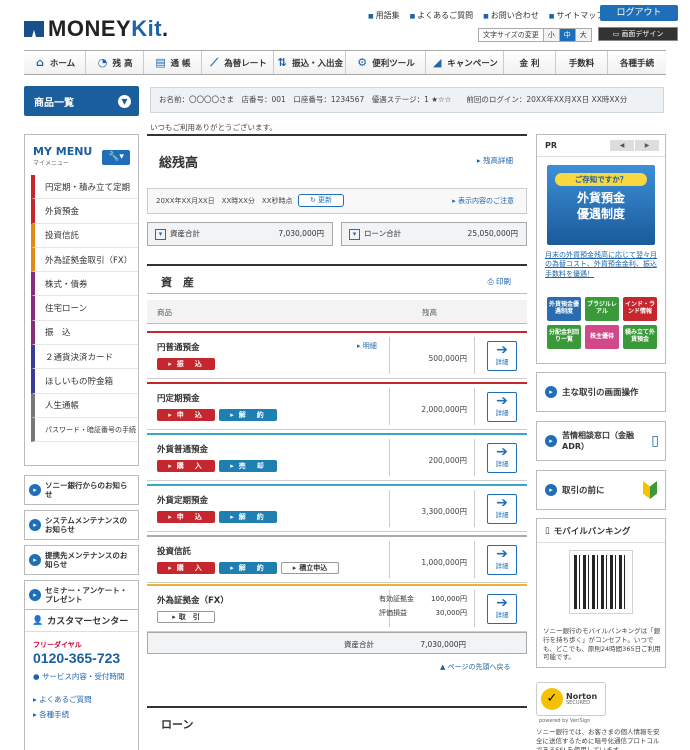 This screenshot has width=690, height=750. What do you see at coordinates (35, 560) in the screenshot?
I see `arrow-right-icon: ▸` at bounding box center [35, 560].